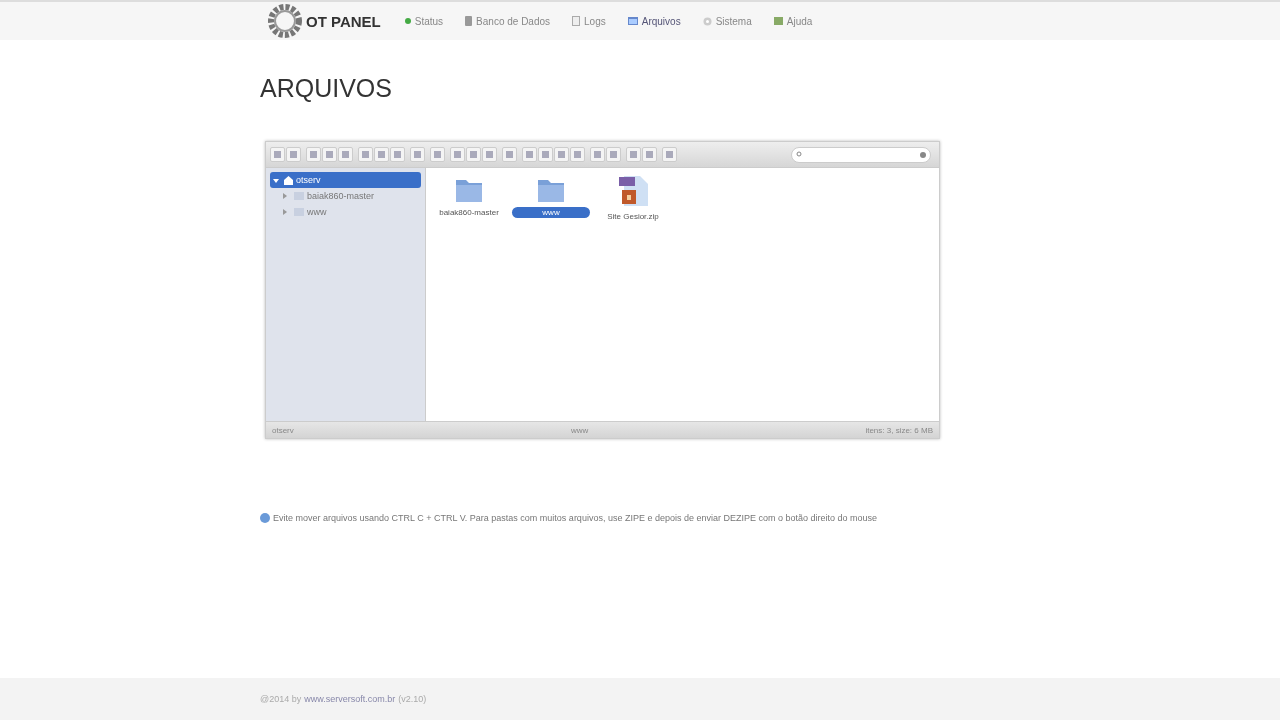 This screenshot has width=1280, height=720. I want to click on clear-icon, so click(923, 154).